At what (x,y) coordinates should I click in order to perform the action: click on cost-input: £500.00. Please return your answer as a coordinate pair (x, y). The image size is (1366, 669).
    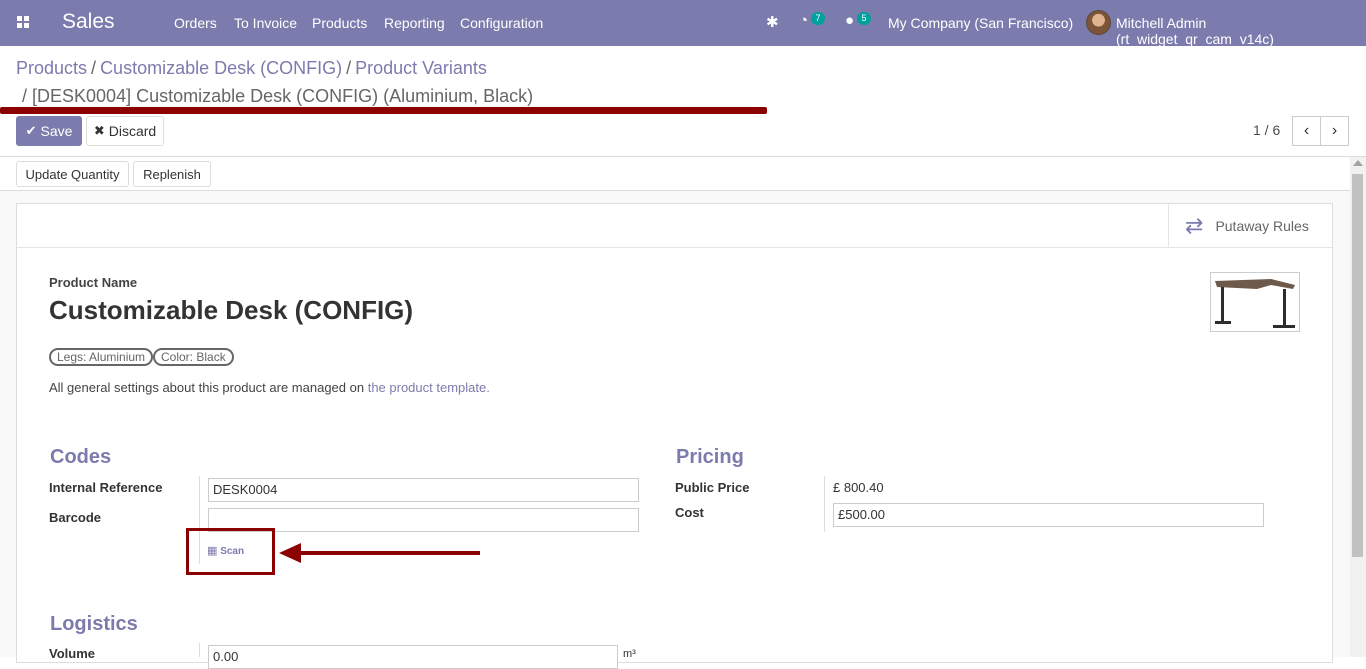
    Looking at the image, I should click on (1048, 515).